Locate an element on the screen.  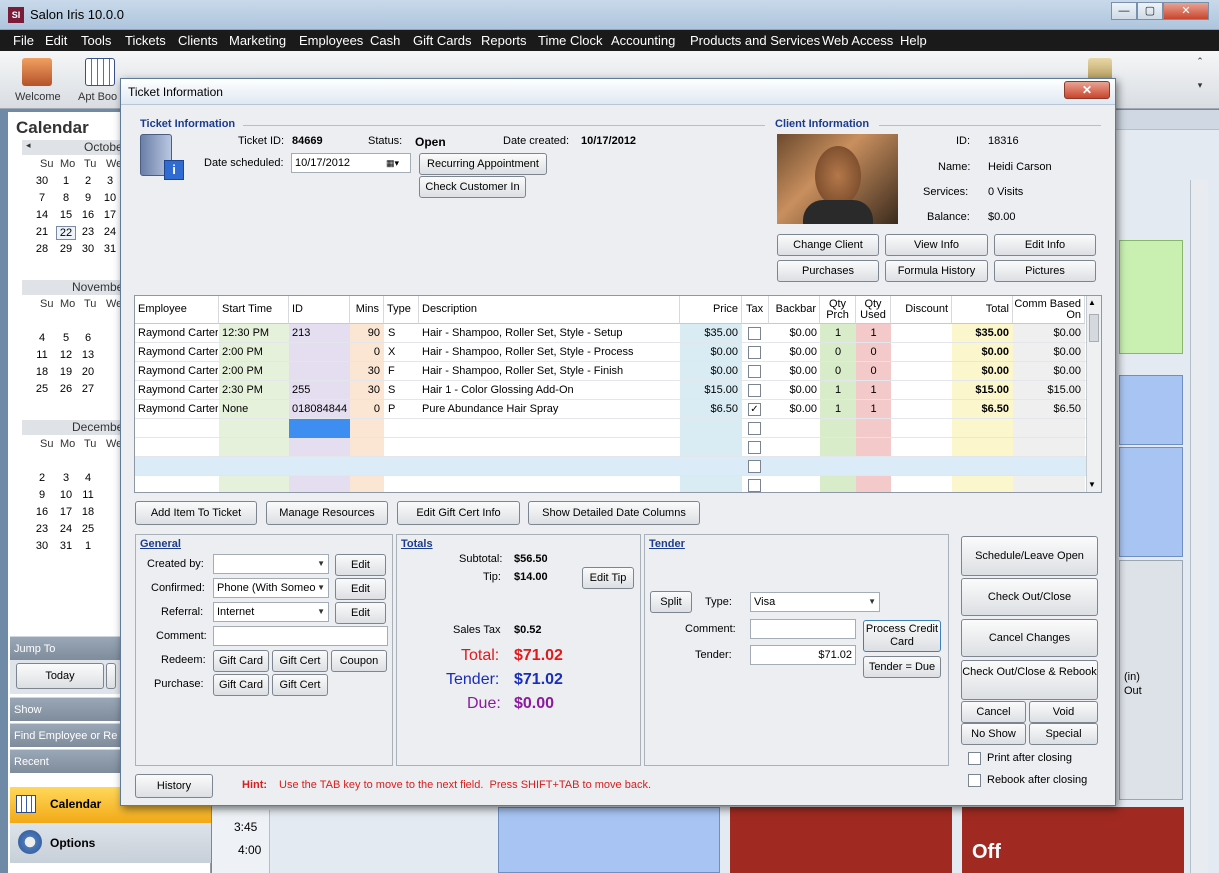
add-item-to-ticket-button: Add Item To Ticket is located at coordinates (196, 513).